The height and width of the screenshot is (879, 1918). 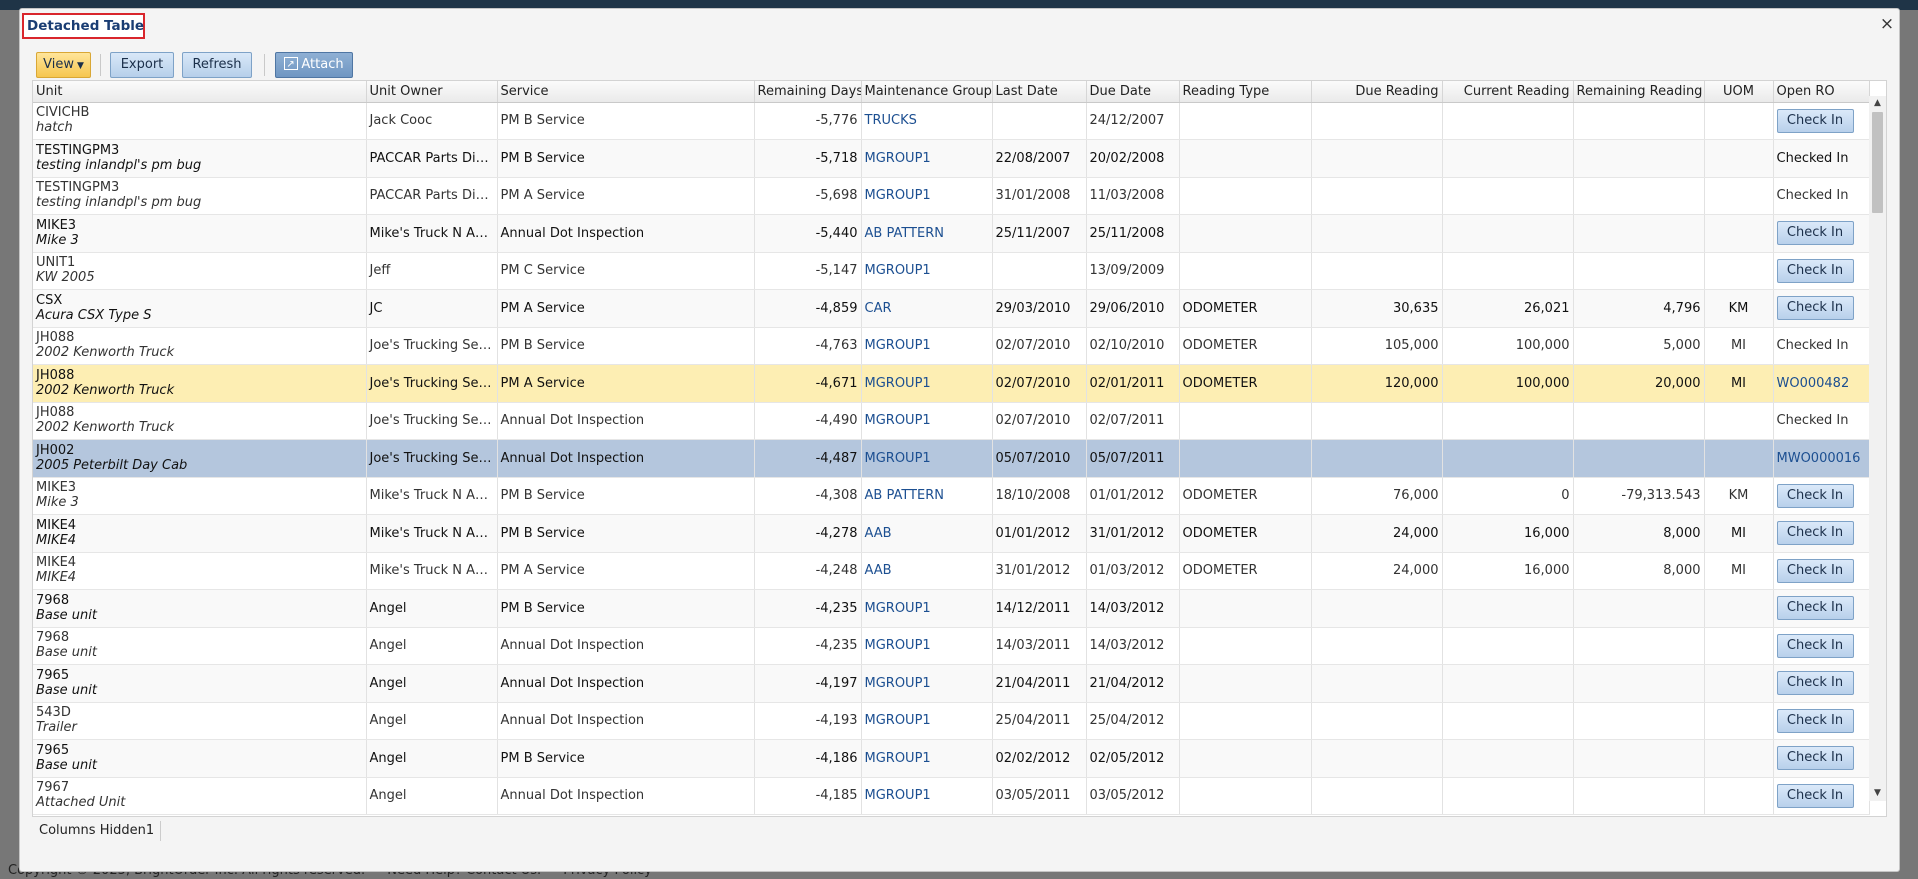 What do you see at coordinates (1819, 458) in the screenshot?
I see `work-order-link: MWO000016` at bounding box center [1819, 458].